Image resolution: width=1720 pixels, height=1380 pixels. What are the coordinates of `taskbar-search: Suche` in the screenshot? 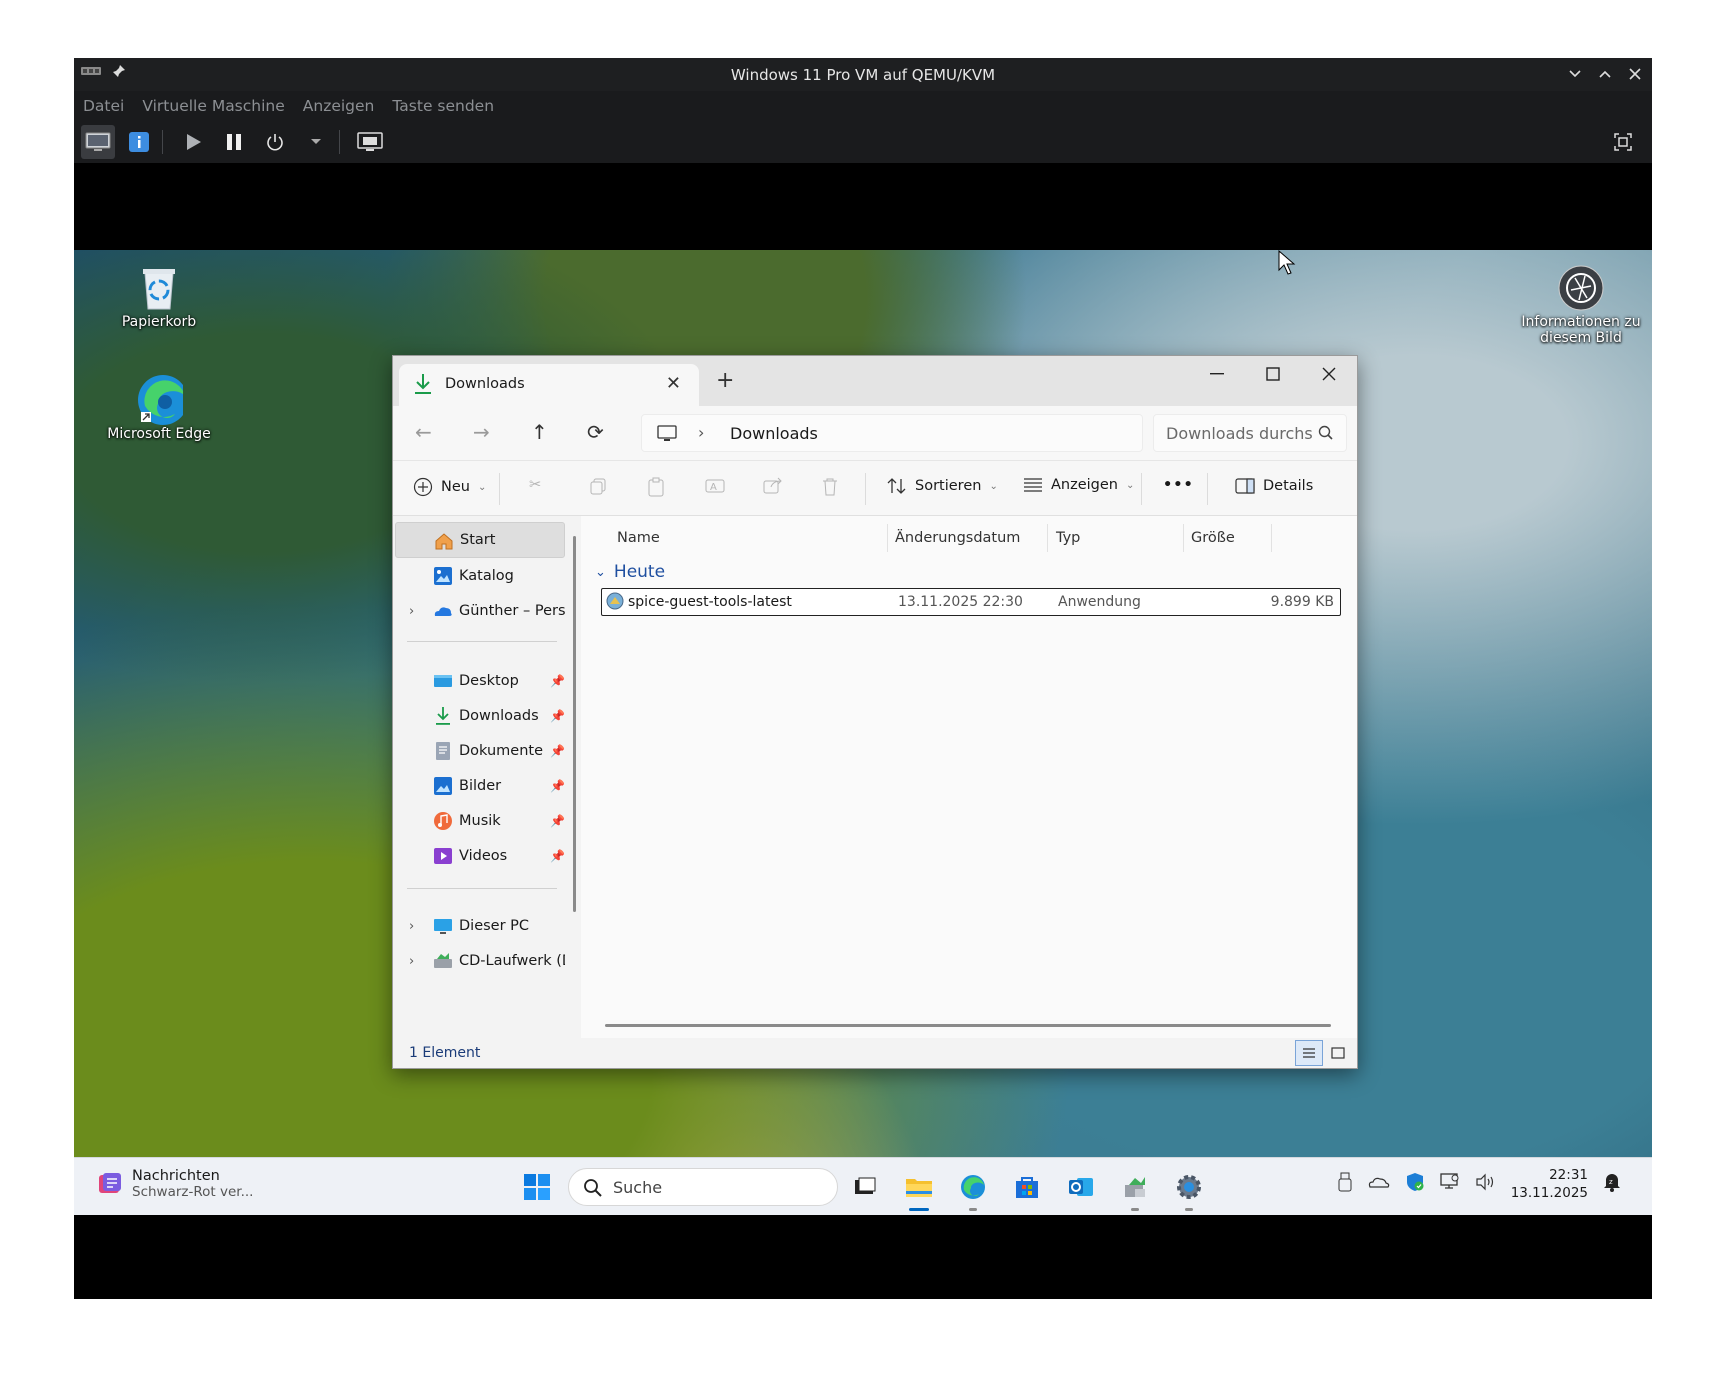 It's located at (703, 1187).